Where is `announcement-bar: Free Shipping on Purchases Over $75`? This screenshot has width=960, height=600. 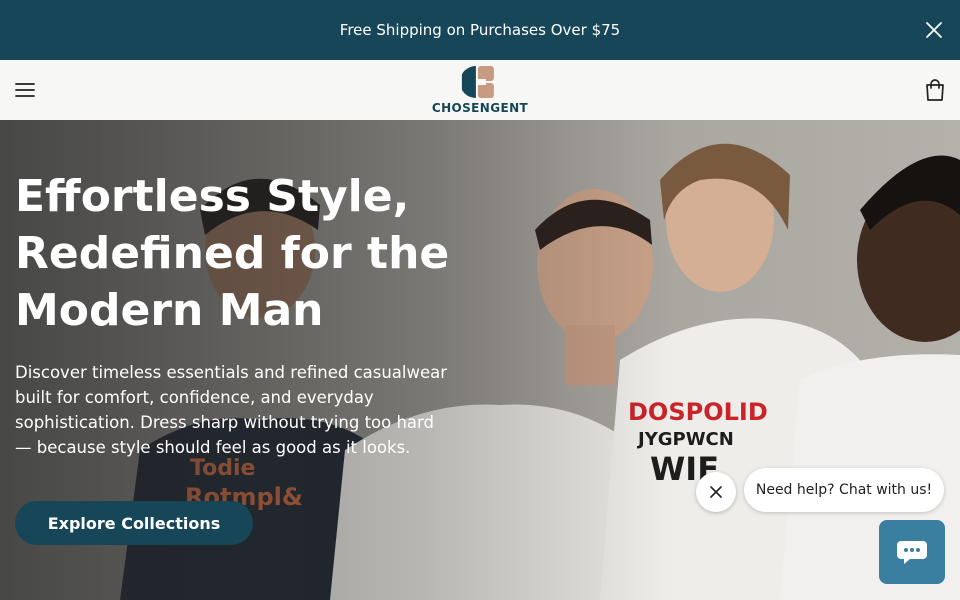 announcement-bar: Free Shipping on Purchases Over $75 is located at coordinates (480, 30).